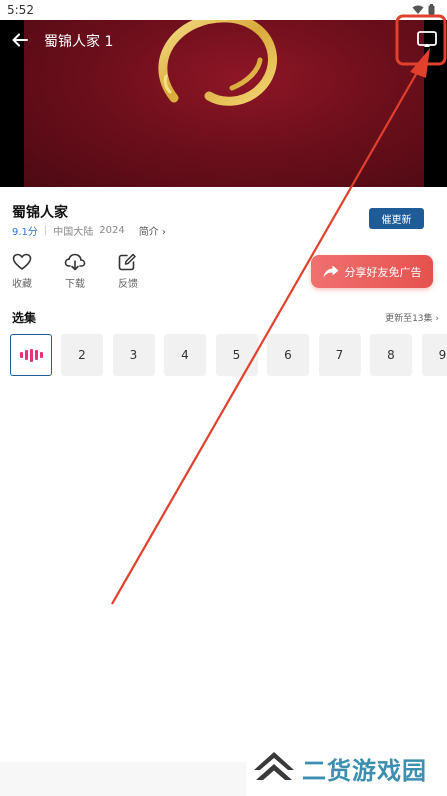  What do you see at coordinates (391, 355) in the screenshot?
I see `episode-item: 8` at bounding box center [391, 355].